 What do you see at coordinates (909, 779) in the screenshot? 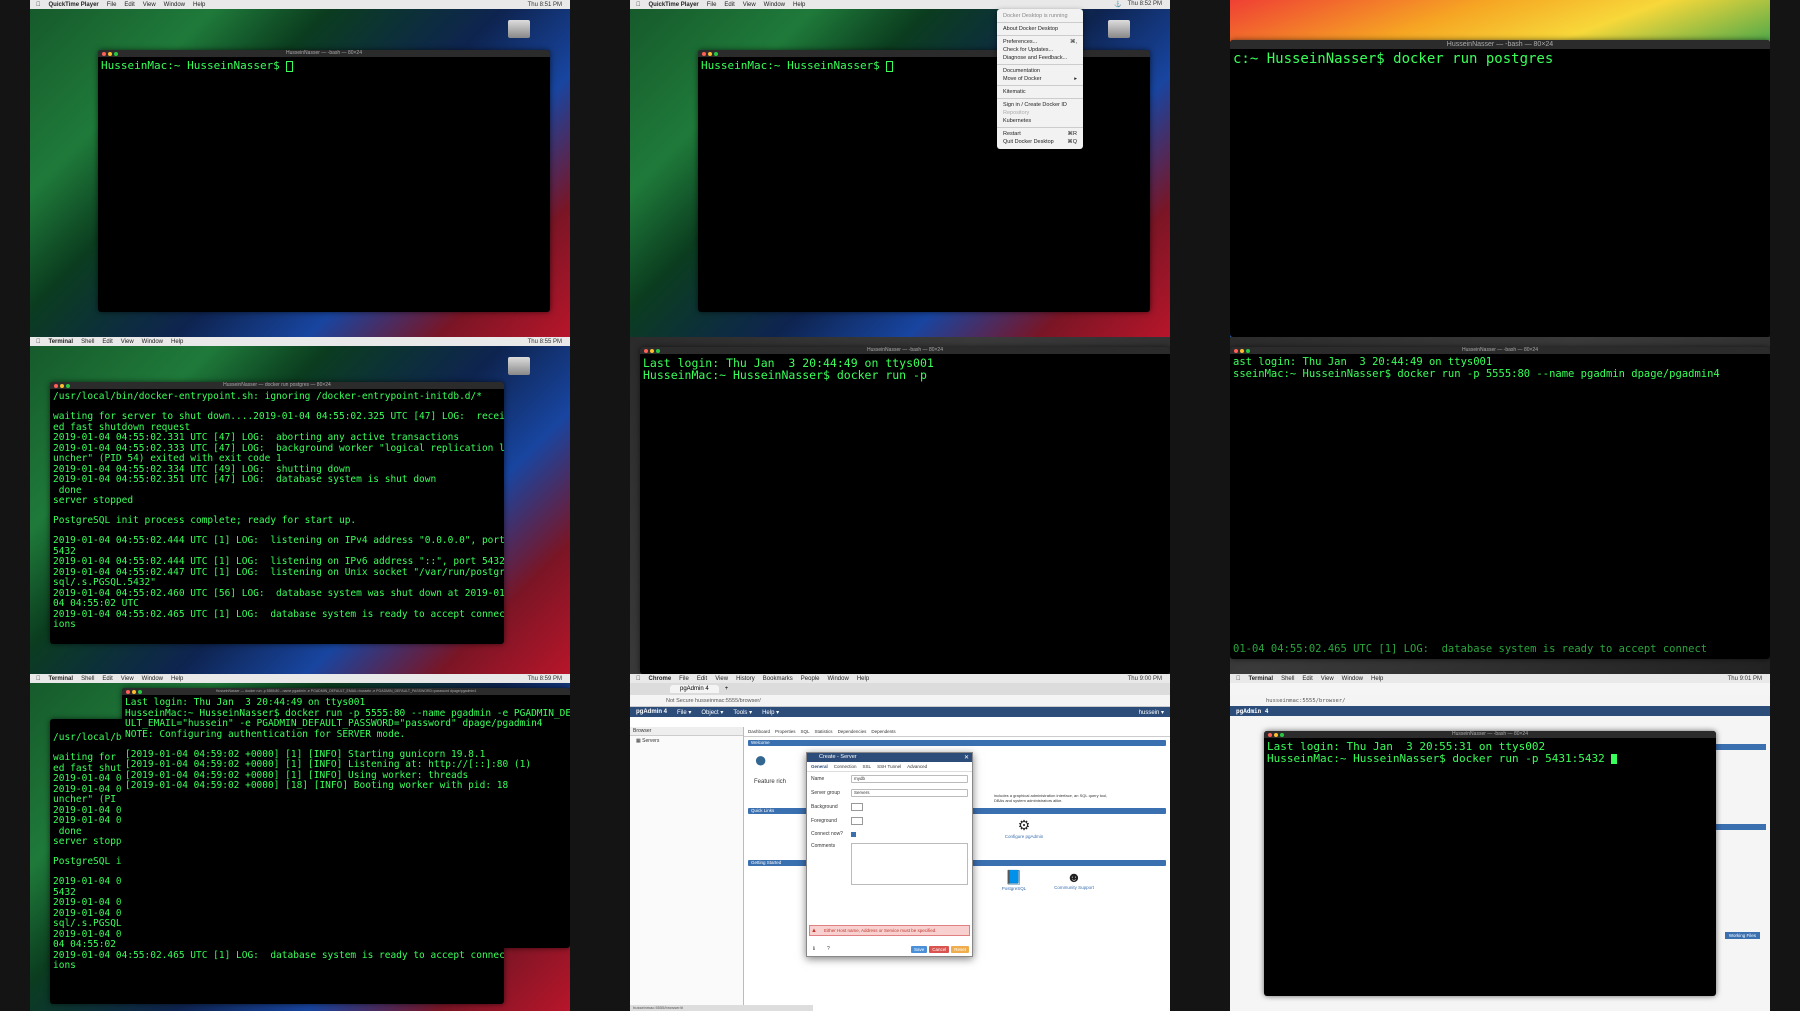
I see `name-input: mydb` at bounding box center [909, 779].